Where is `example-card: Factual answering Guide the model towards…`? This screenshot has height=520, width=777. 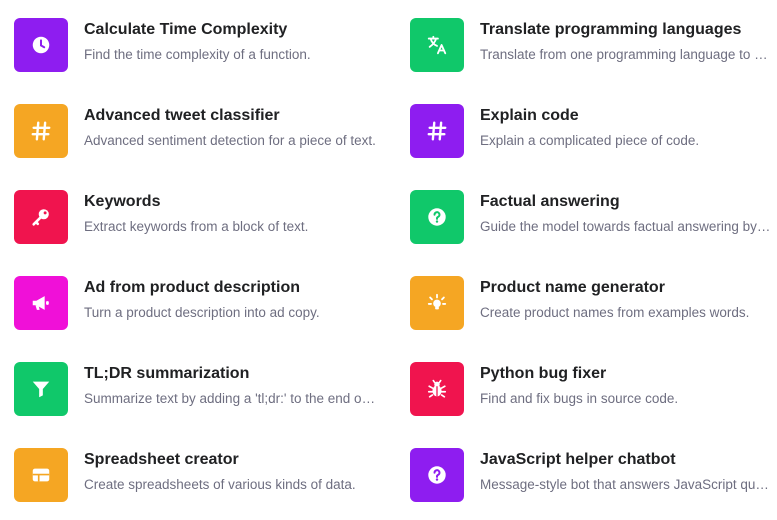 example-card: Factual answering Guide the model towards… is located at coordinates (592, 217).